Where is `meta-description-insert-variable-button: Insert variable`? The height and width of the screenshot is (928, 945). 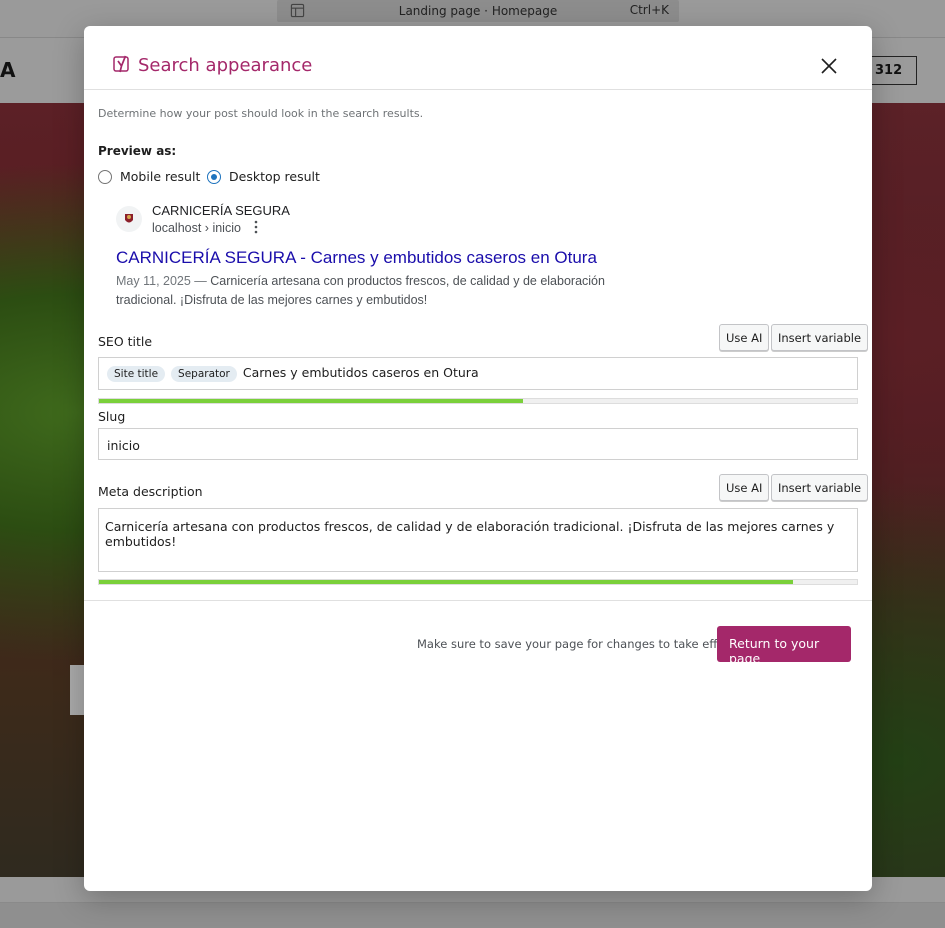
meta-description-insert-variable-button: Insert variable is located at coordinates (820, 487).